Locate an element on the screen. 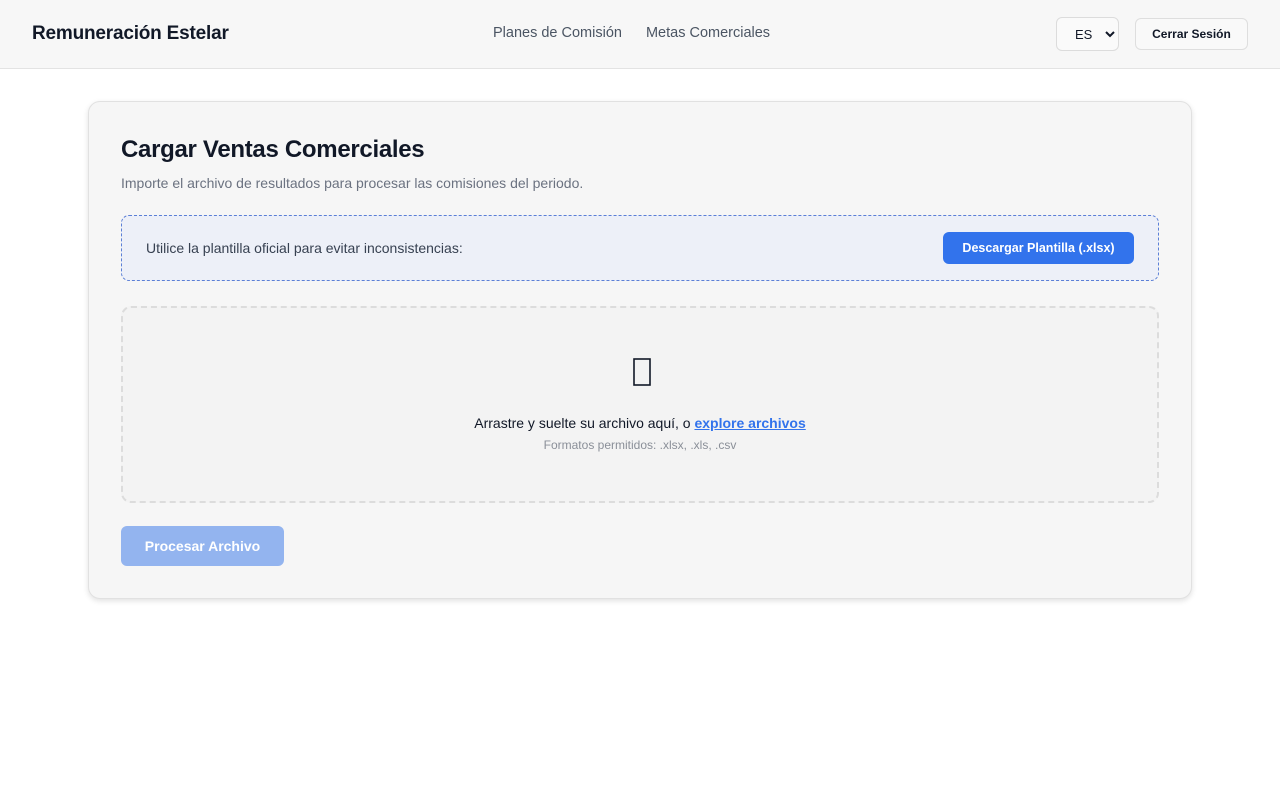  nav-link-metas-comerciales: Metas Comerciales is located at coordinates (708, 33).